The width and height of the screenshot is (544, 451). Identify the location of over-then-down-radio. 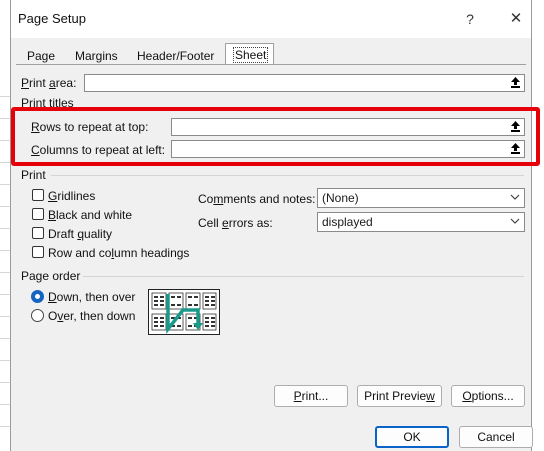
(37, 315).